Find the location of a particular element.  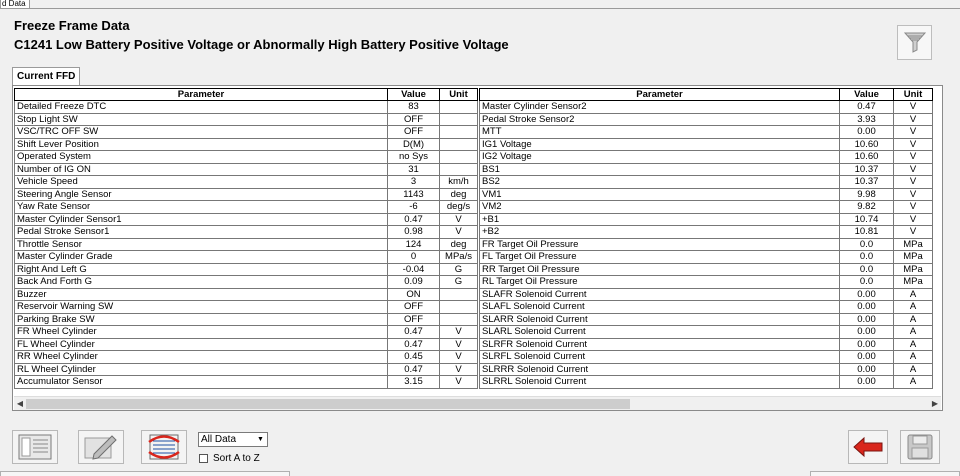

table-row: Parking Brake SW OFF is located at coordinates (246, 319).